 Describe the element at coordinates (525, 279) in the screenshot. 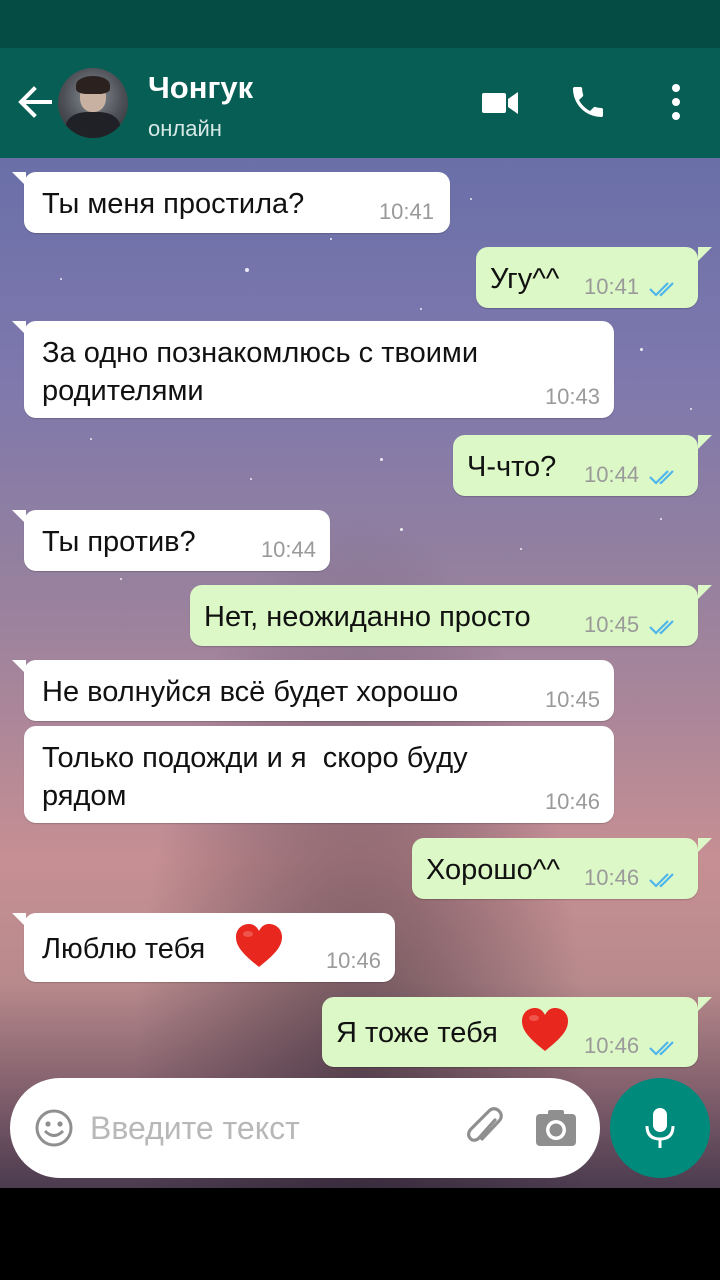

I see `message-text: Угу^^` at that location.